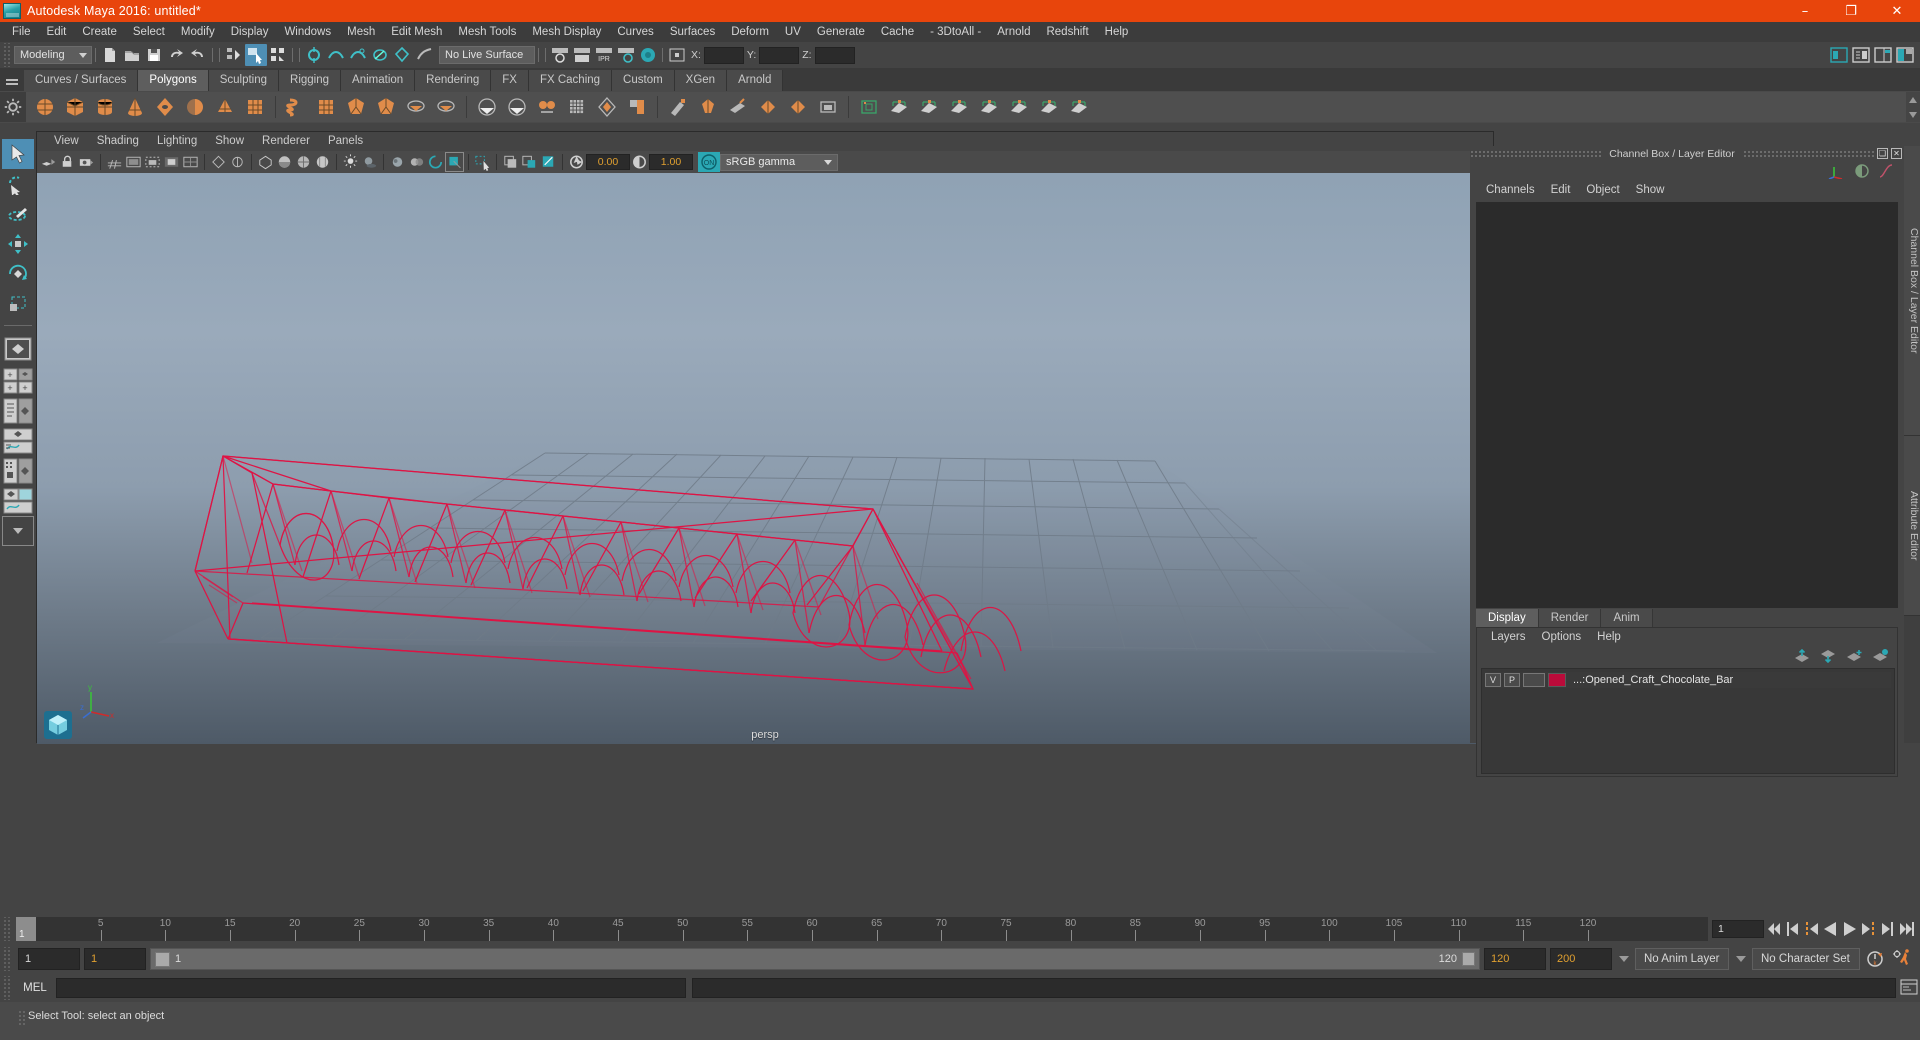  Describe the element at coordinates (1650, 190) in the screenshot. I see `channel-menu-show: Show` at that location.